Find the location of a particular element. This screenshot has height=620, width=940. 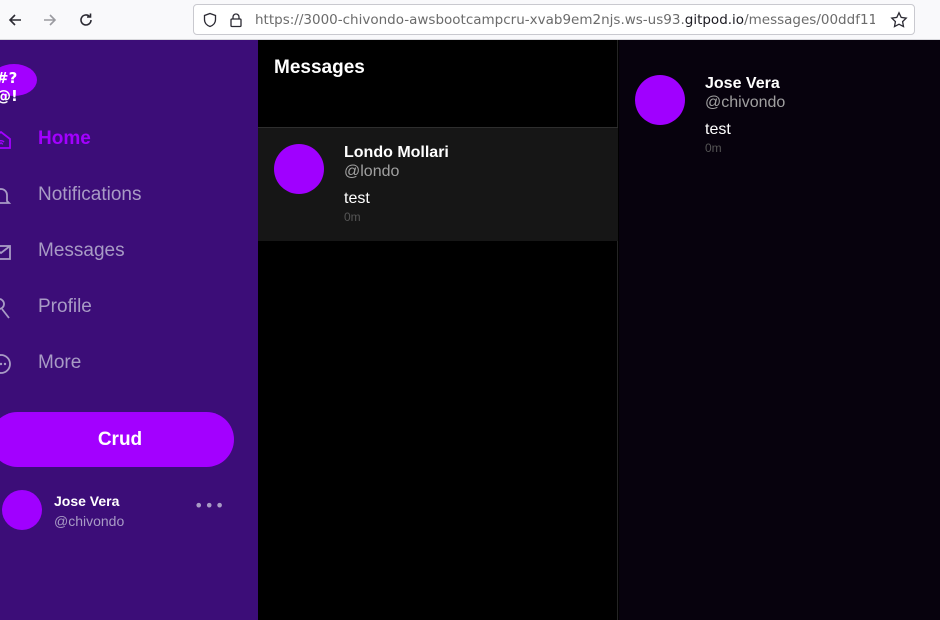

sidebar-item-label: Home is located at coordinates (64, 138).